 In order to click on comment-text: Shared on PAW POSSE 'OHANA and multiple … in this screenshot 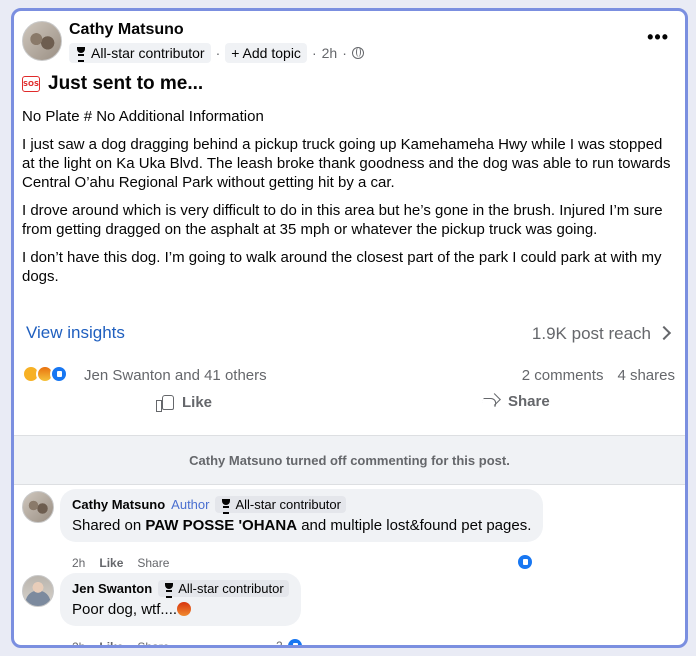, I will do `click(301, 525)`.